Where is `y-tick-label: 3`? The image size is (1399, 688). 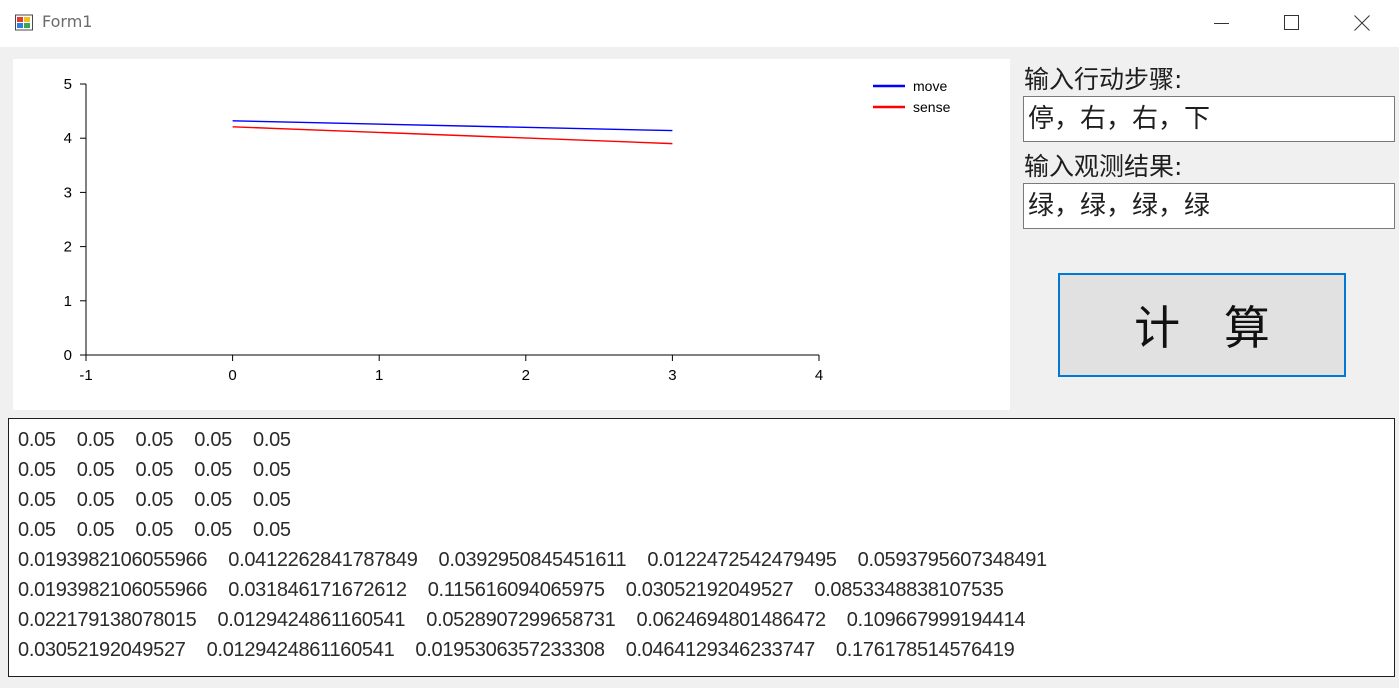 y-tick-label: 3 is located at coordinates (68, 192).